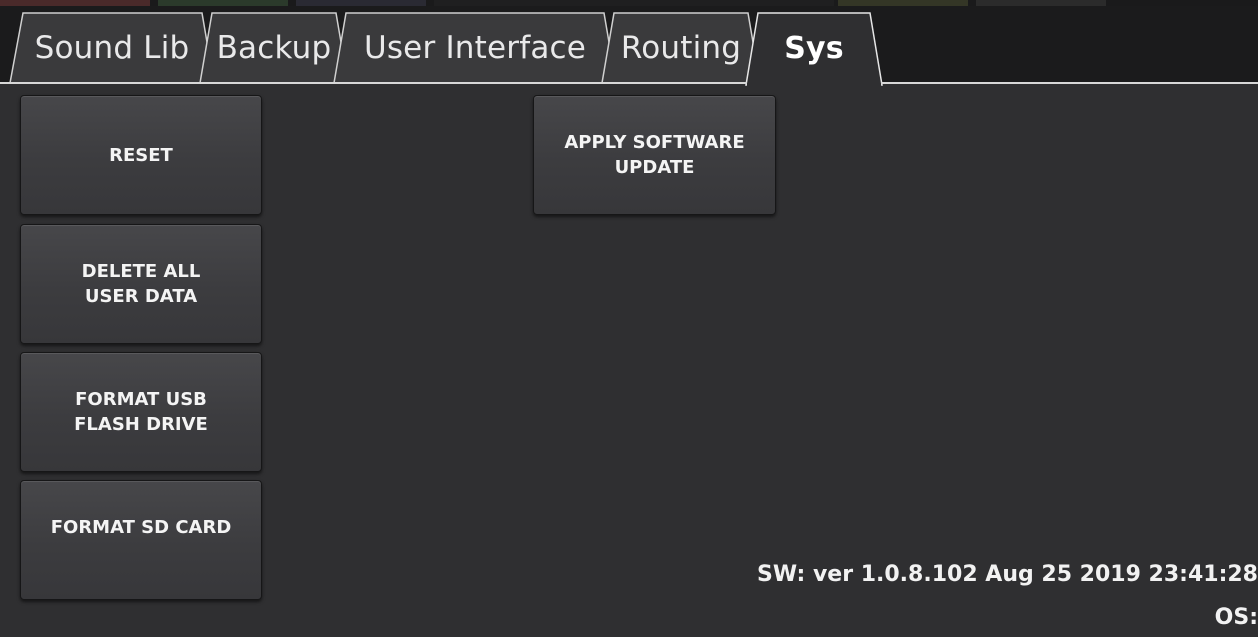 The width and height of the screenshot is (1258, 637). I want to click on tab-sound-lib-label: Sound Lib, so click(112, 48).